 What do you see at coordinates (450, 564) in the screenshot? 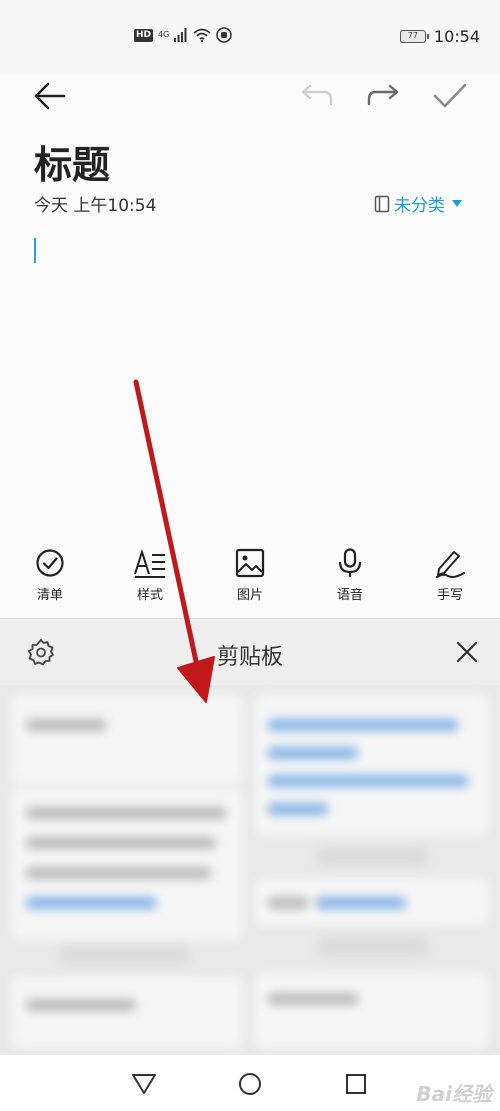
I see `handwriting-pen-icon` at bounding box center [450, 564].